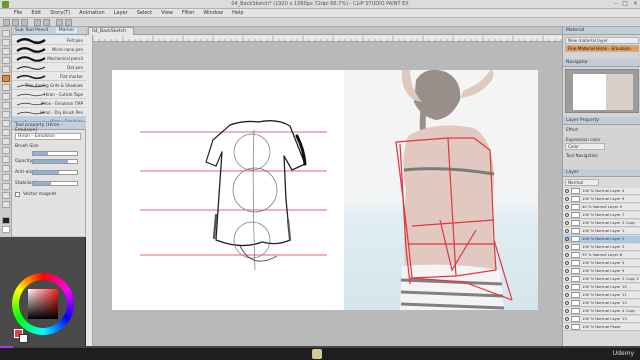  Describe the element at coordinates (602, 279) in the screenshot. I see `layer-row: 100 % Normal Layer 3 Copy 2` at that location.